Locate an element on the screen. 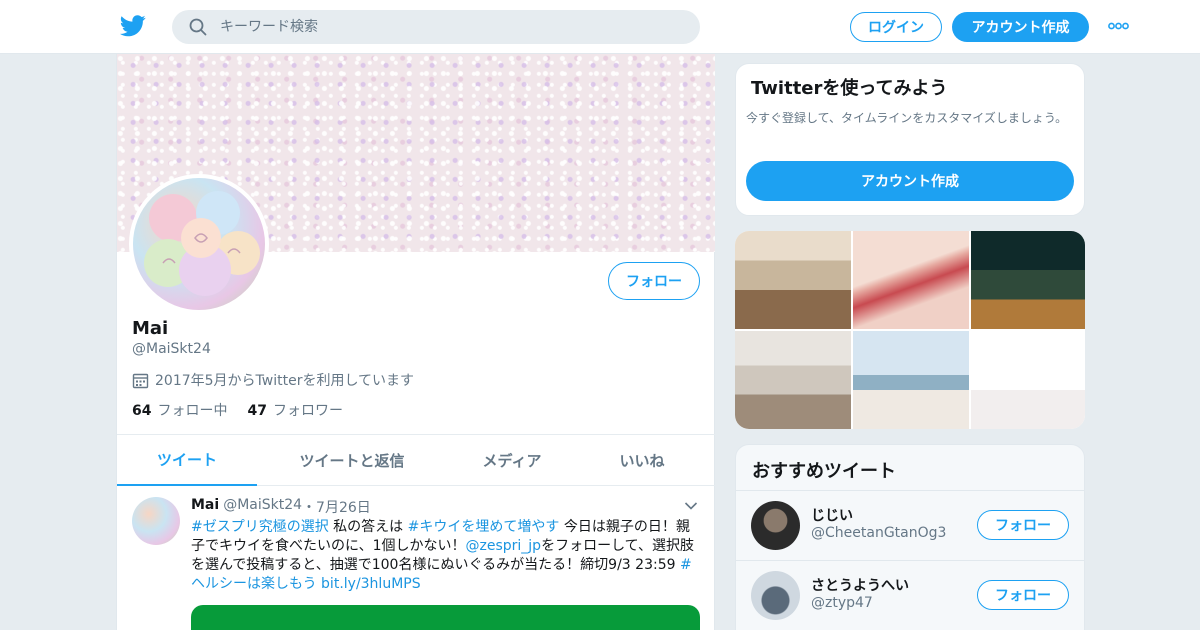  recommended-user-name: さとうようへい is located at coordinates (860, 585).